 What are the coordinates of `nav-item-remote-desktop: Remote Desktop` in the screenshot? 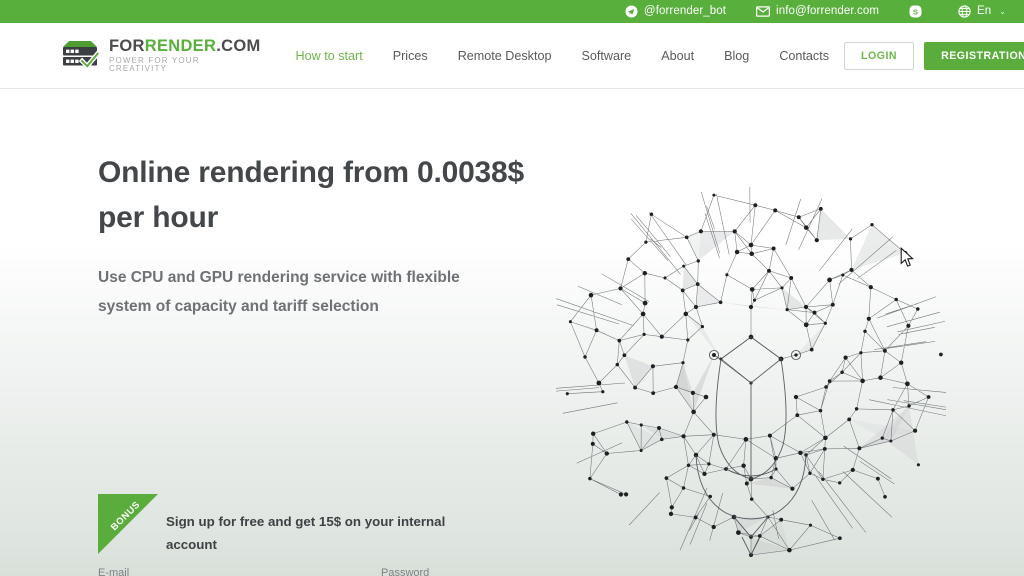 It's located at (505, 56).